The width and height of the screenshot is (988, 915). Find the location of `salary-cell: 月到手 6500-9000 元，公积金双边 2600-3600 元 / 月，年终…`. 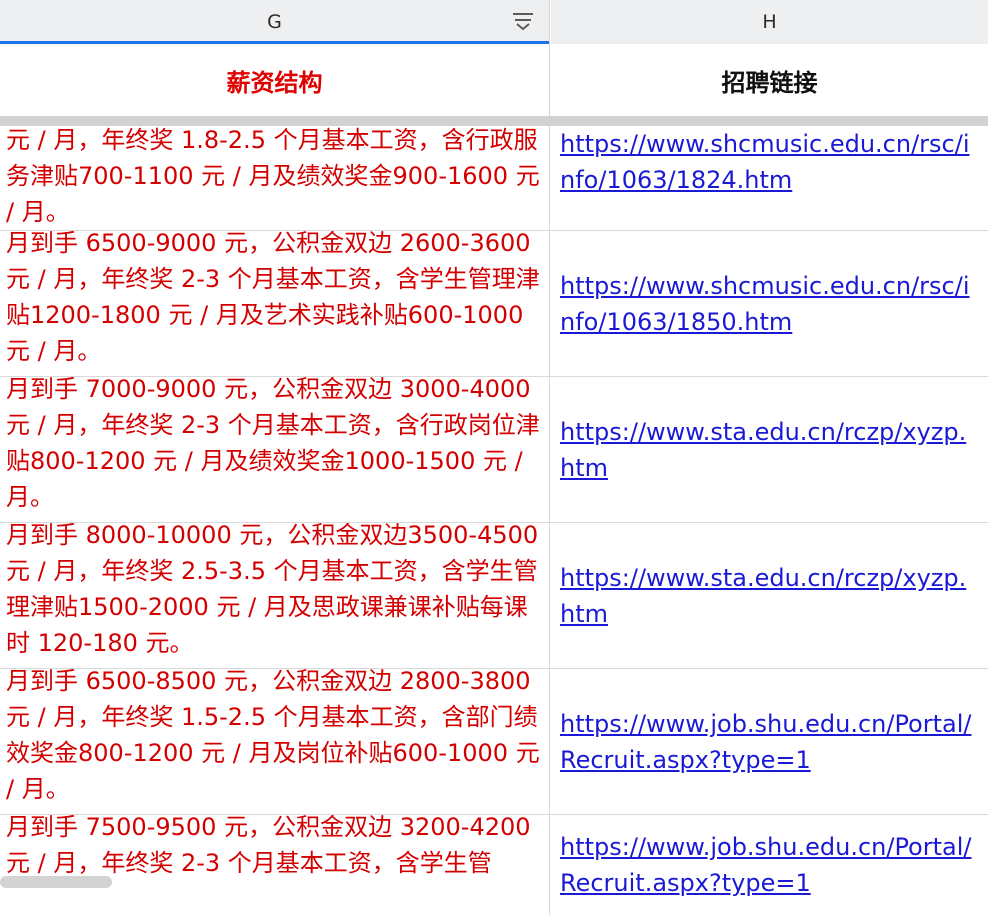

salary-cell: 月到手 6500-9000 元，公积金双边 2600-3600 元 / 月，年终… is located at coordinates (275, 303).